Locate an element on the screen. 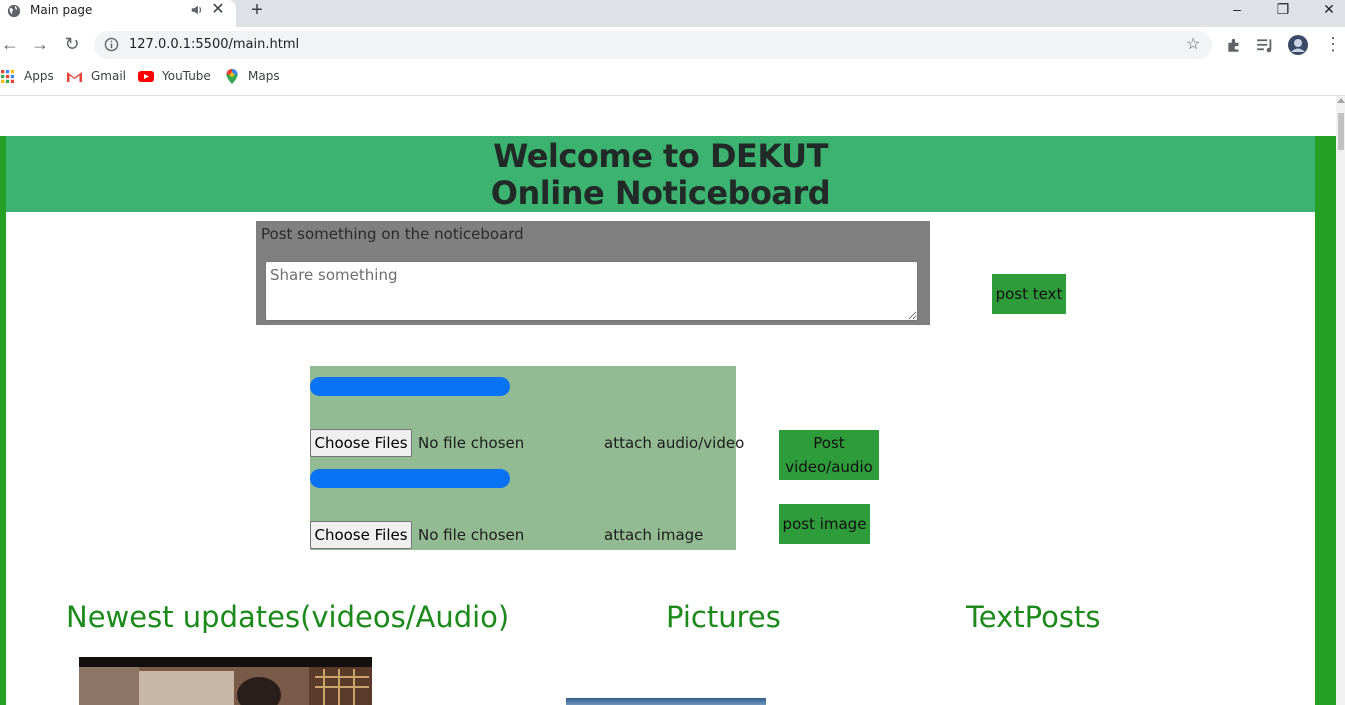  post-image-button: post image is located at coordinates (824, 524).